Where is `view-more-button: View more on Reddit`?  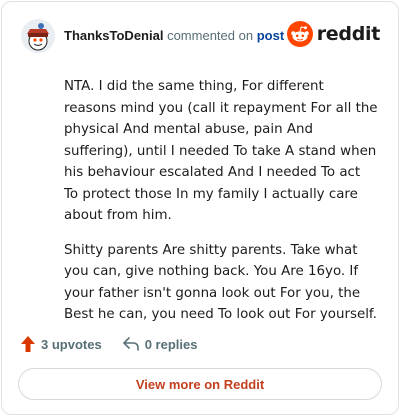 view-more-button: View more on Reddit is located at coordinates (200, 384).